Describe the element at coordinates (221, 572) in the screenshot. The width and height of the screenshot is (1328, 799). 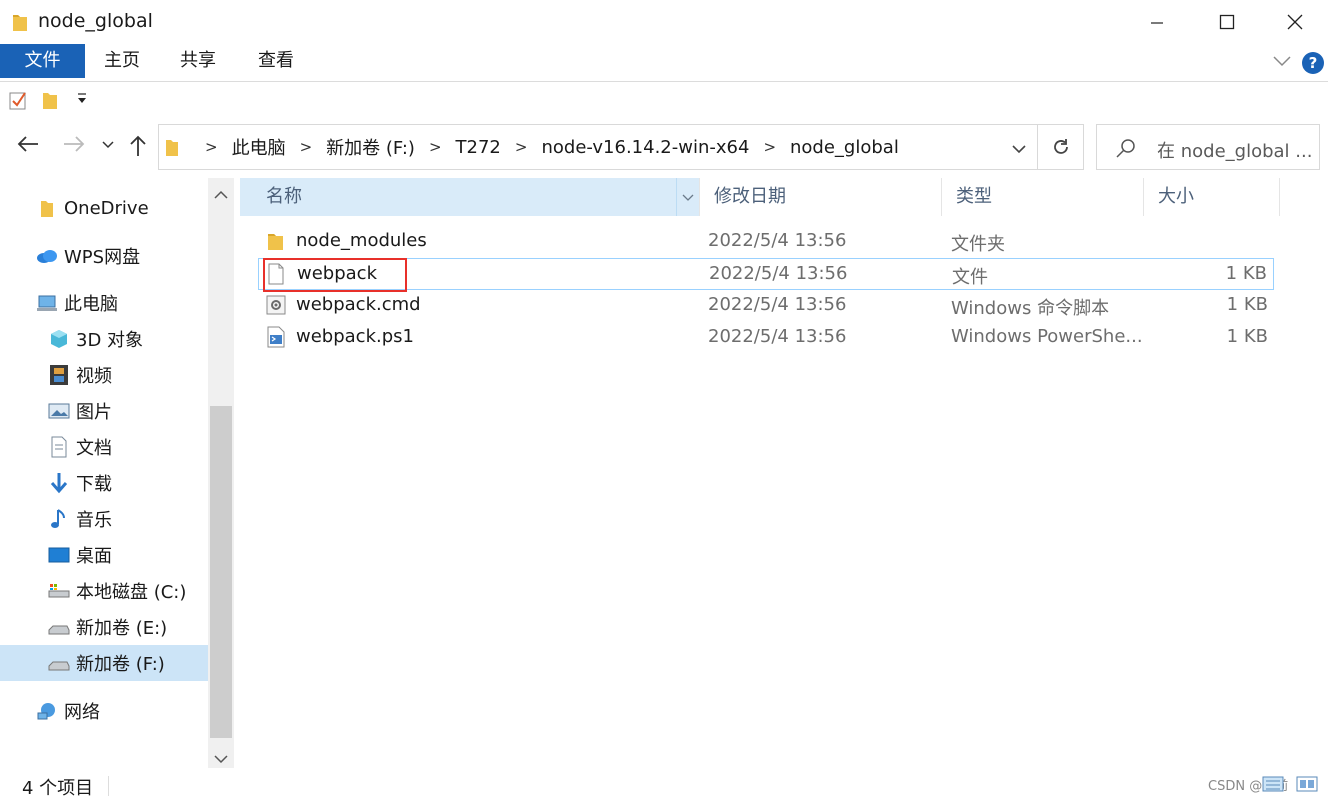
I see `scrollbar-thumb` at that location.